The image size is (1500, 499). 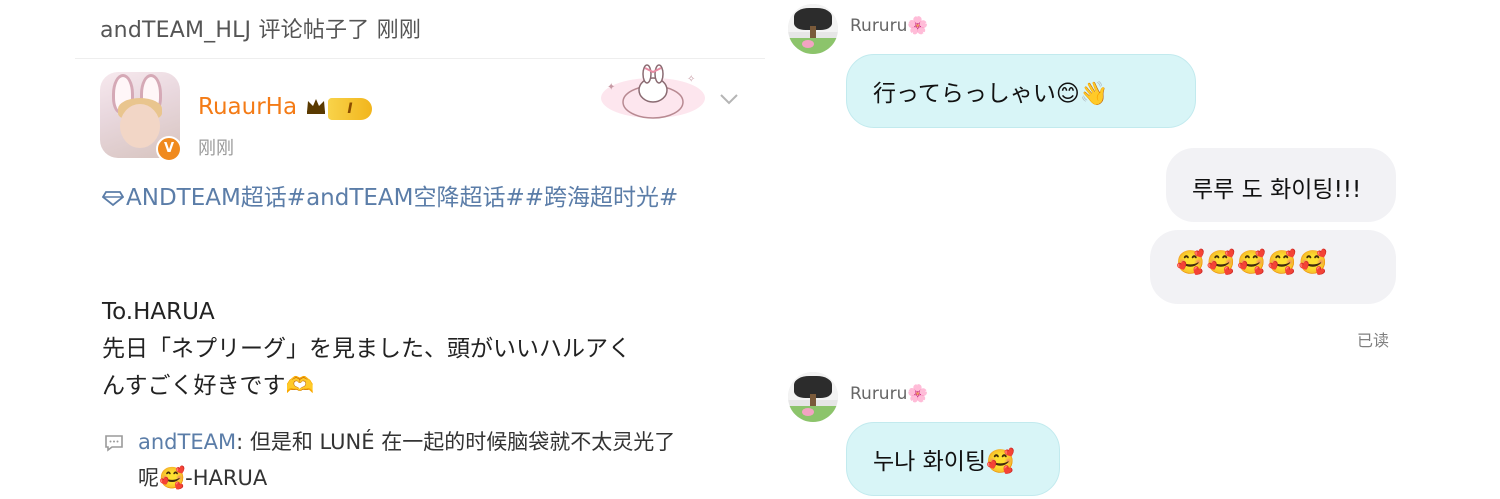 I want to click on user-avatar: V, so click(x=141, y=117).